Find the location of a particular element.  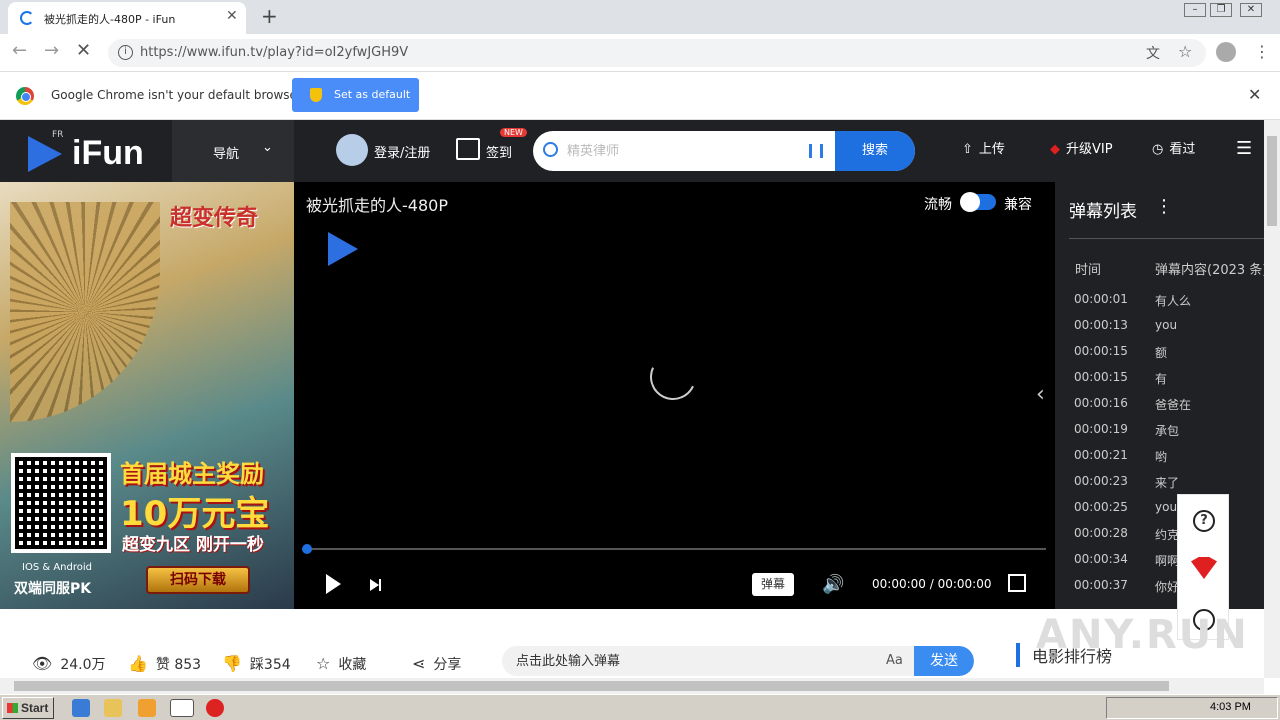

share-label: 分享 is located at coordinates (447, 665).